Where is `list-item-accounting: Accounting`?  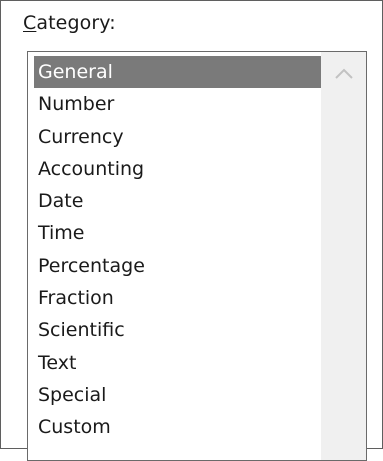
list-item-accounting: Accounting is located at coordinates (174, 169).